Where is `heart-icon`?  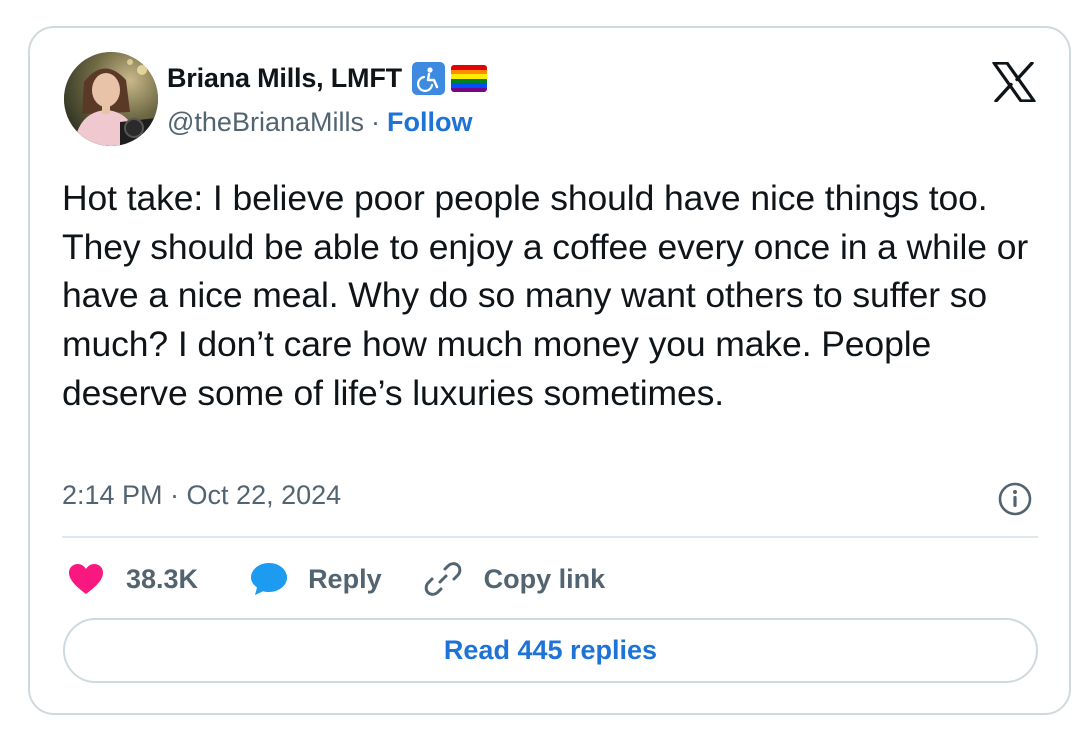
heart-icon is located at coordinates (86, 579).